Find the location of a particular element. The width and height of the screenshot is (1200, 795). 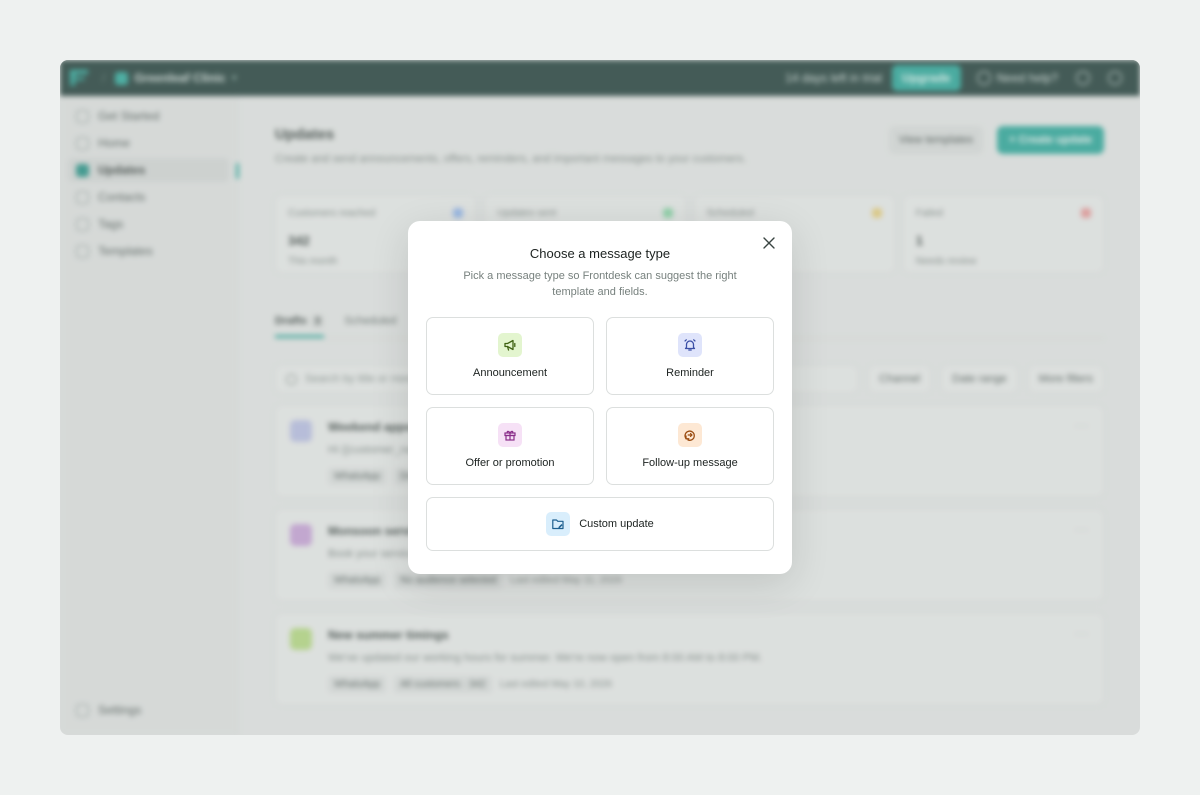

option-label: Follow-up message is located at coordinates (690, 463).